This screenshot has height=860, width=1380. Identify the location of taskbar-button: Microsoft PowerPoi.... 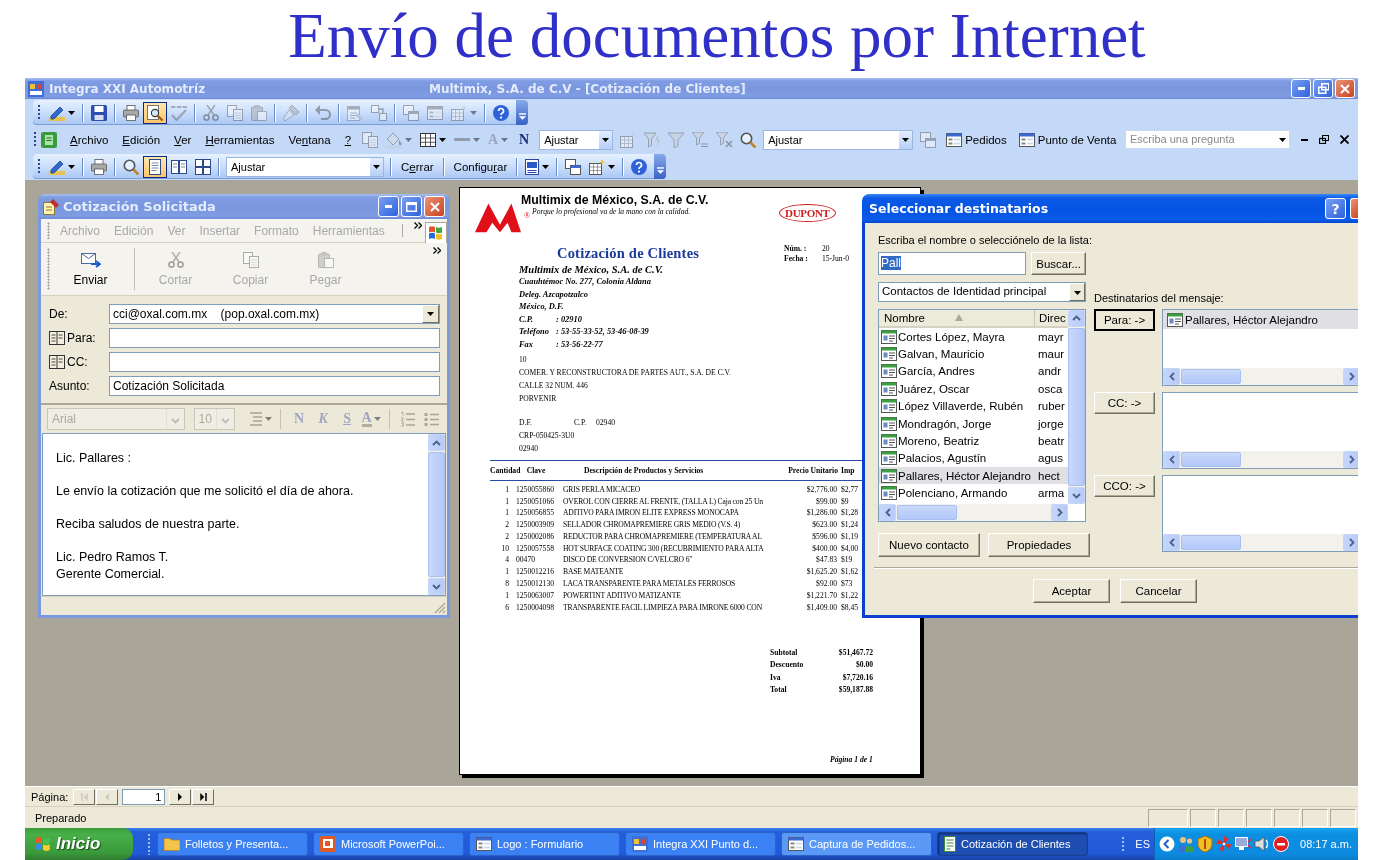
(388, 844).